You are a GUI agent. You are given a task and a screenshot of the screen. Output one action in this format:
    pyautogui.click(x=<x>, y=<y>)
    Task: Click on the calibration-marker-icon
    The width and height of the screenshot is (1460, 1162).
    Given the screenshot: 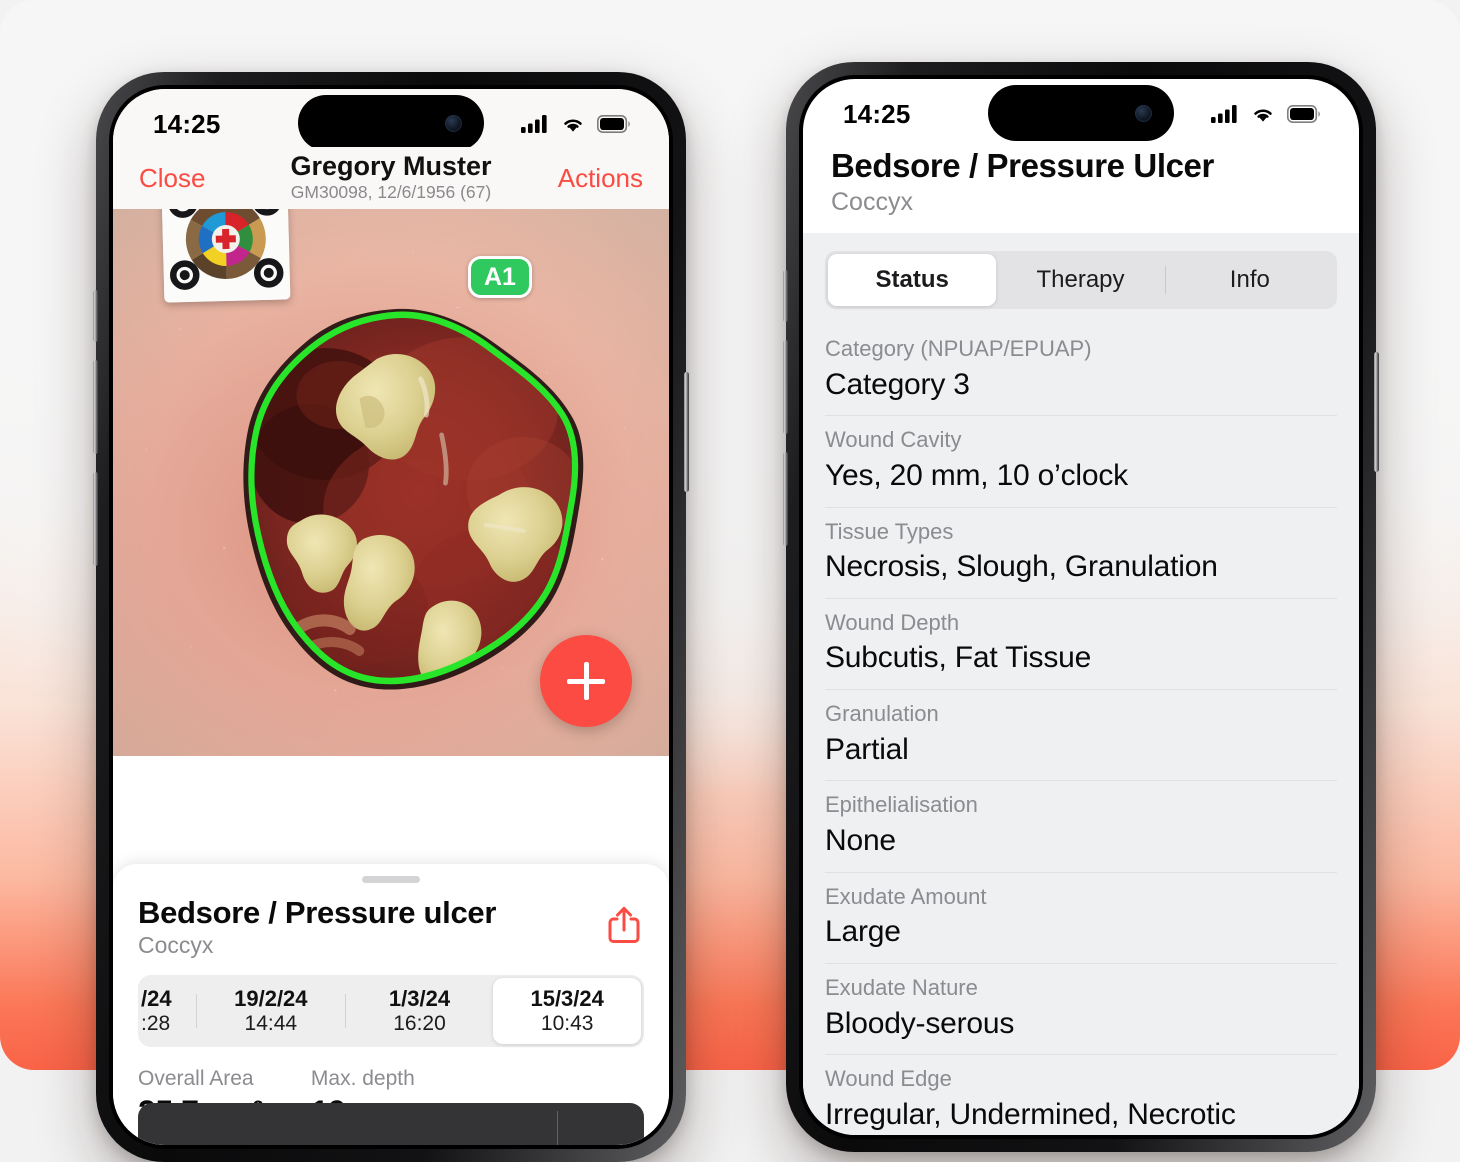 What is the action you would take?
    pyautogui.click(x=226, y=256)
    